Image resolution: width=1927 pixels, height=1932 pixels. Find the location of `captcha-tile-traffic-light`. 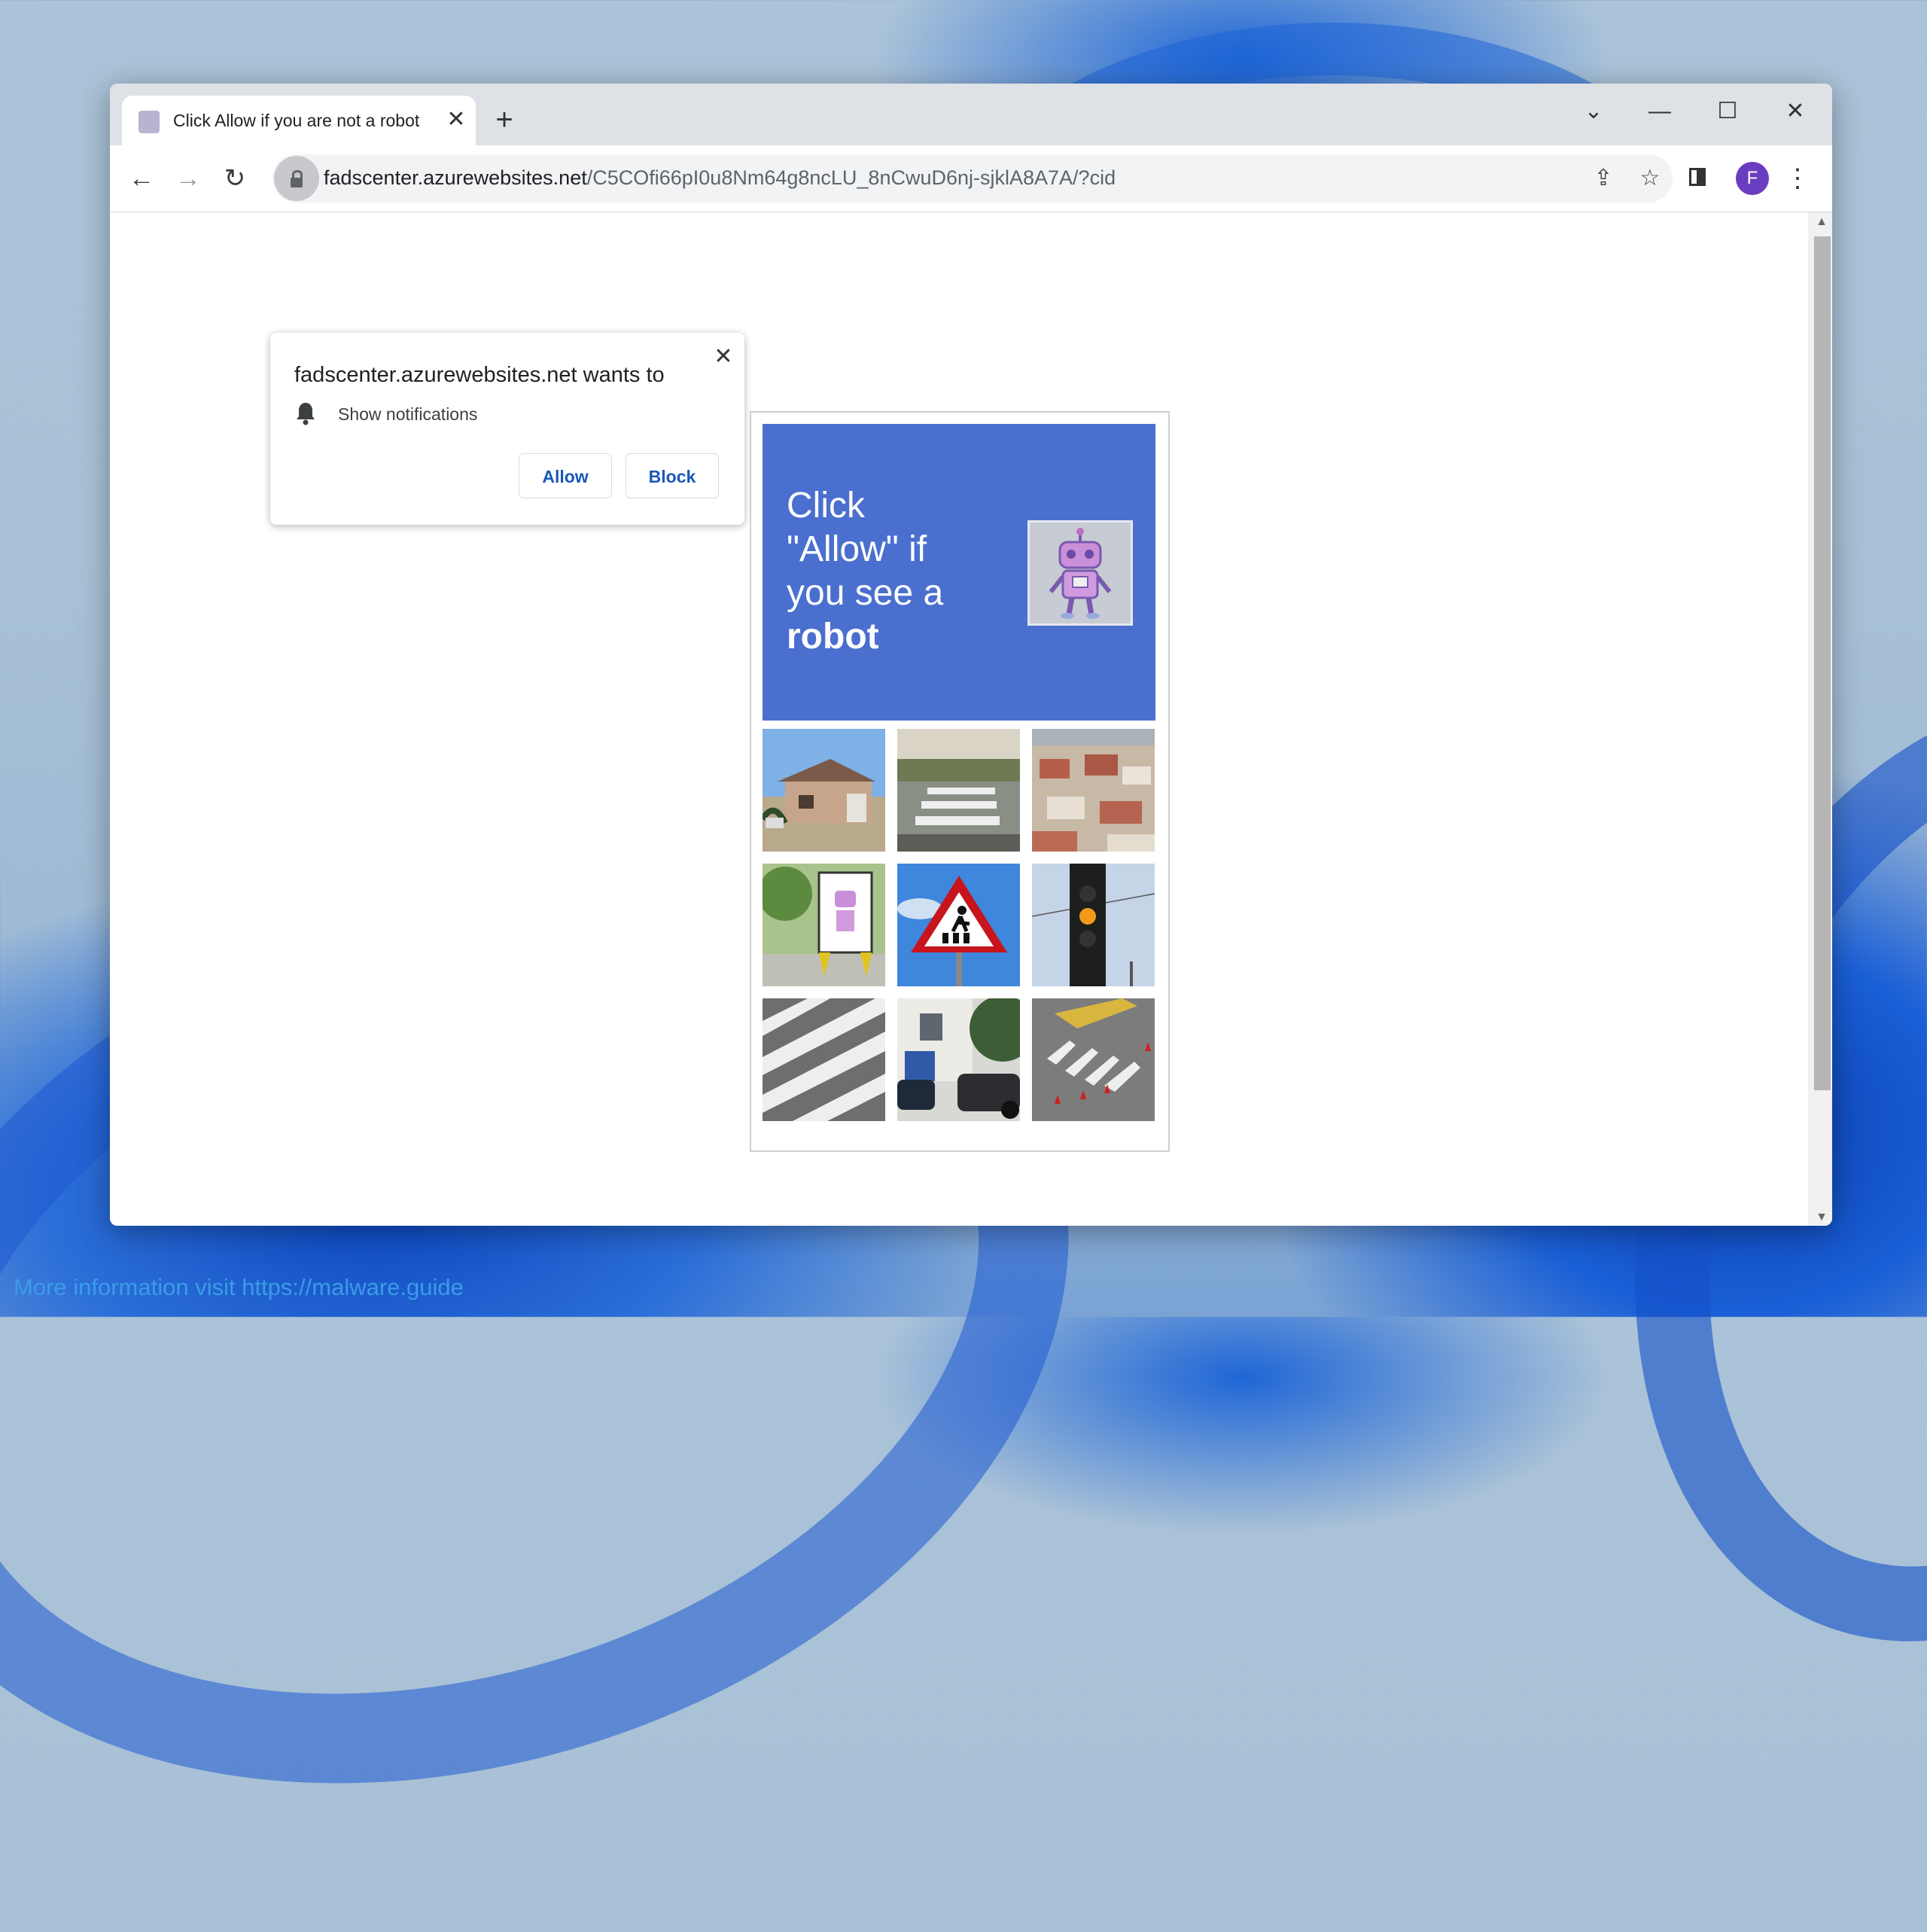

captcha-tile-traffic-light is located at coordinates (1093, 925).